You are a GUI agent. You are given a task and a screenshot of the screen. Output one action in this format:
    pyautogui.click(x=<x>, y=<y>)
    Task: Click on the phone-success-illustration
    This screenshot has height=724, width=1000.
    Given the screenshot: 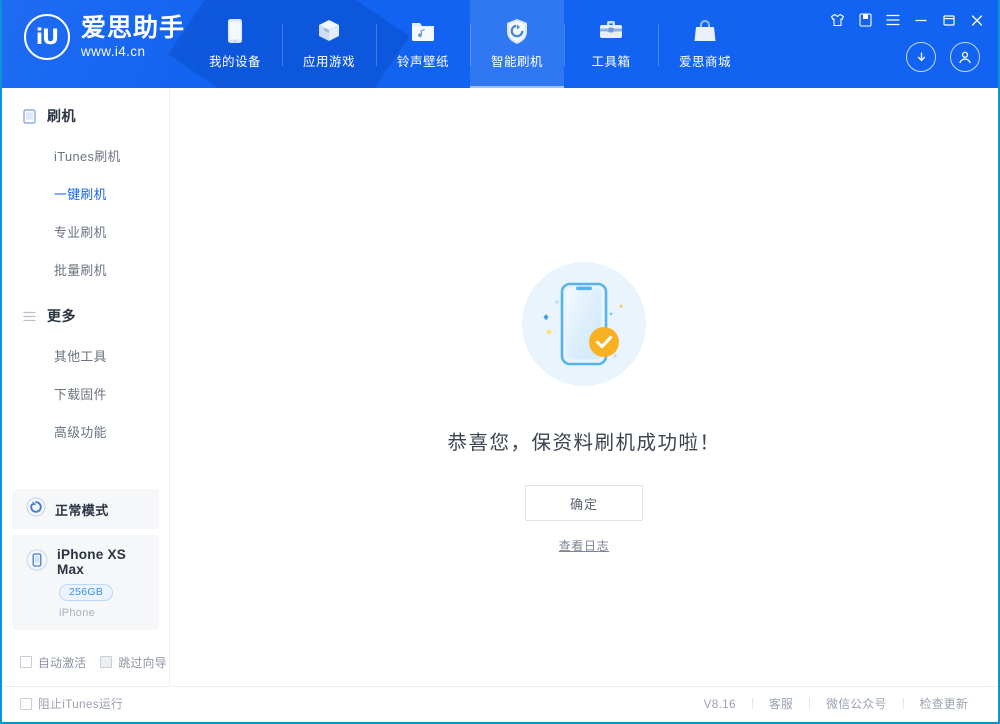 What is the action you would take?
    pyautogui.click(x=584, y=324)
    